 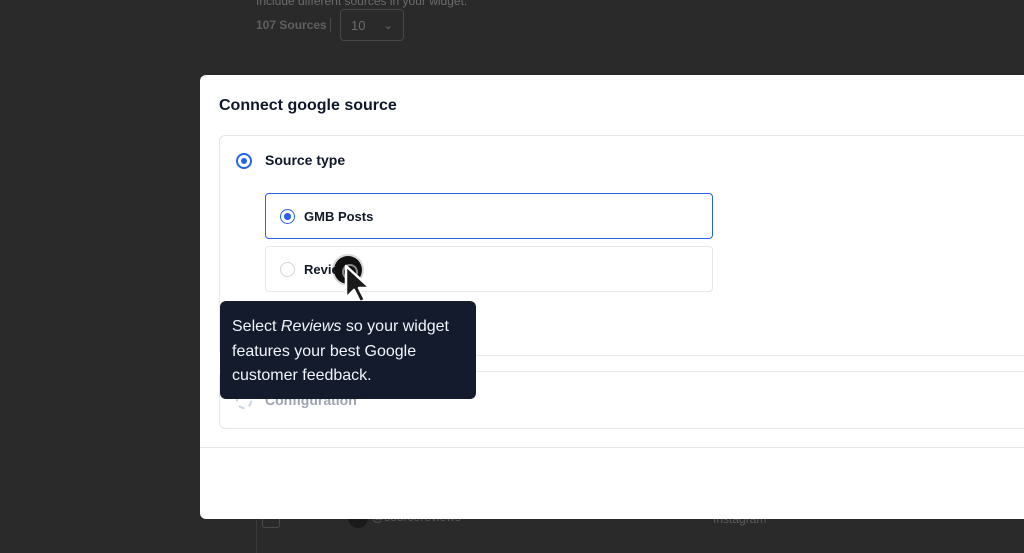 I want to click on modal-footer-divider, so click(x=612, y=447).